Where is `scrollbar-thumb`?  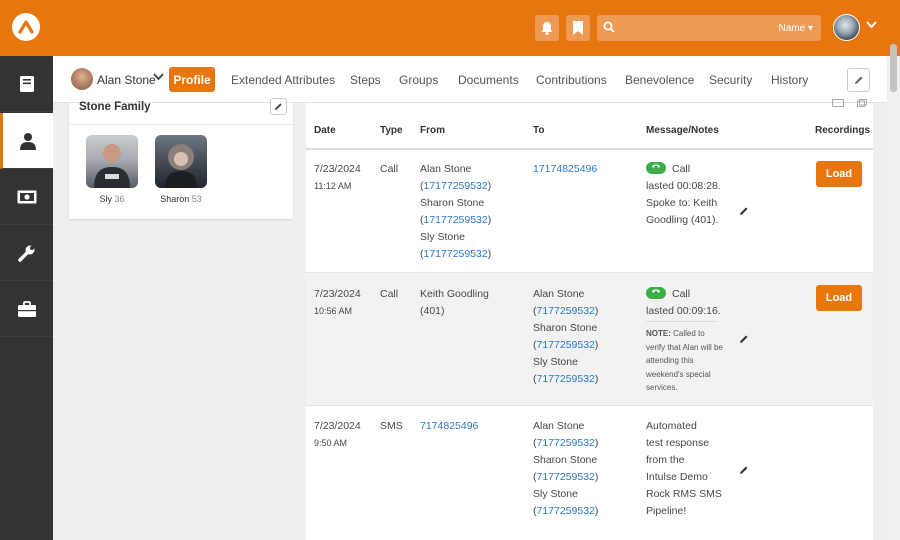
scrollbar-thumb is located at coordinates (893, 68).